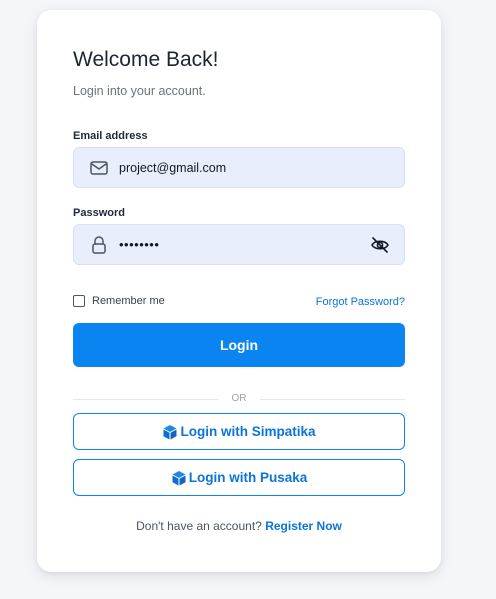  What do you see at coordinates (79, 301) in the screenshot?
I see `remember-checkbox` at bounding box center [79, 301].